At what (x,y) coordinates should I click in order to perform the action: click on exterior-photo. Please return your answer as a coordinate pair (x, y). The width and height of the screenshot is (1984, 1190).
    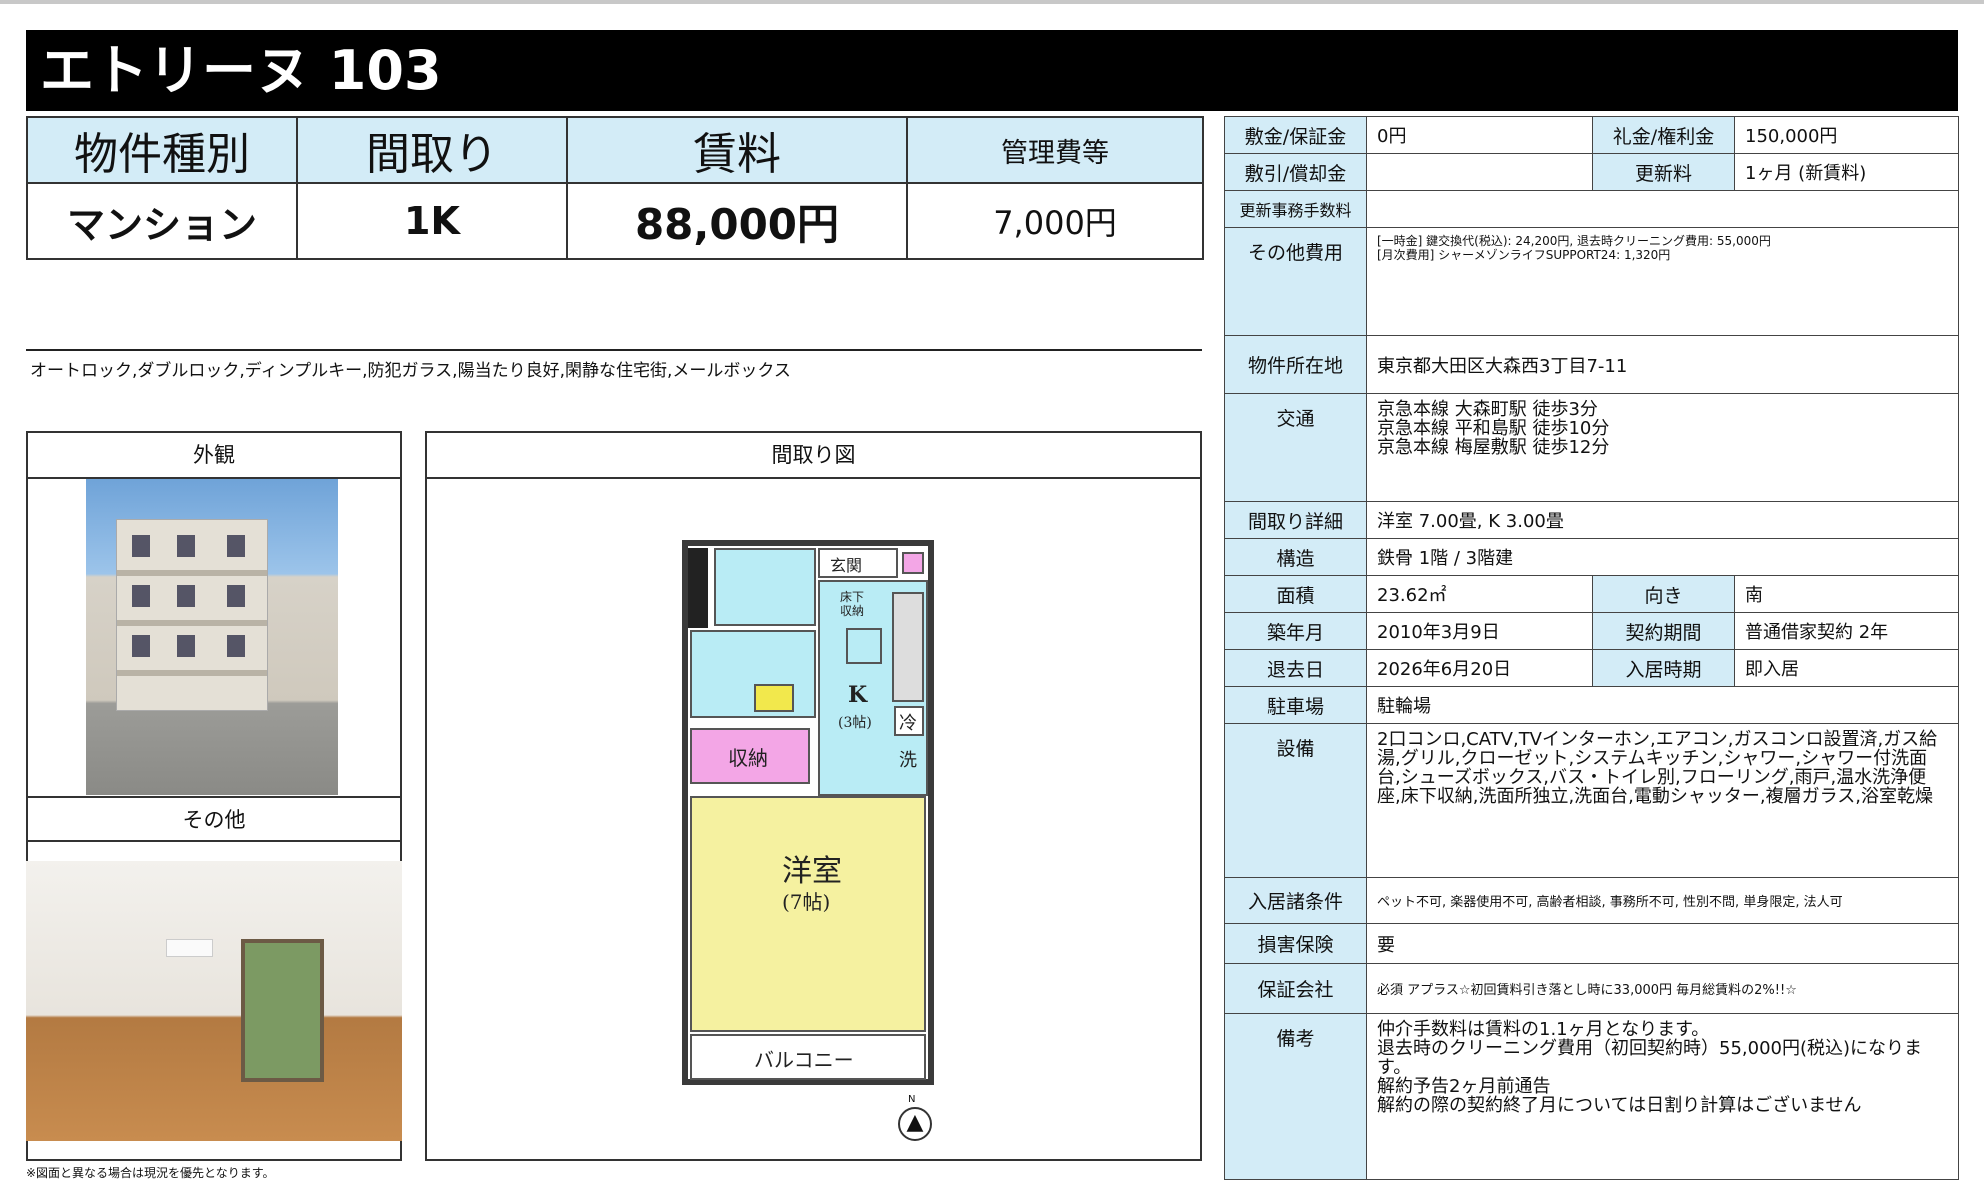
    Looking at the image, I should click on (212, 637).